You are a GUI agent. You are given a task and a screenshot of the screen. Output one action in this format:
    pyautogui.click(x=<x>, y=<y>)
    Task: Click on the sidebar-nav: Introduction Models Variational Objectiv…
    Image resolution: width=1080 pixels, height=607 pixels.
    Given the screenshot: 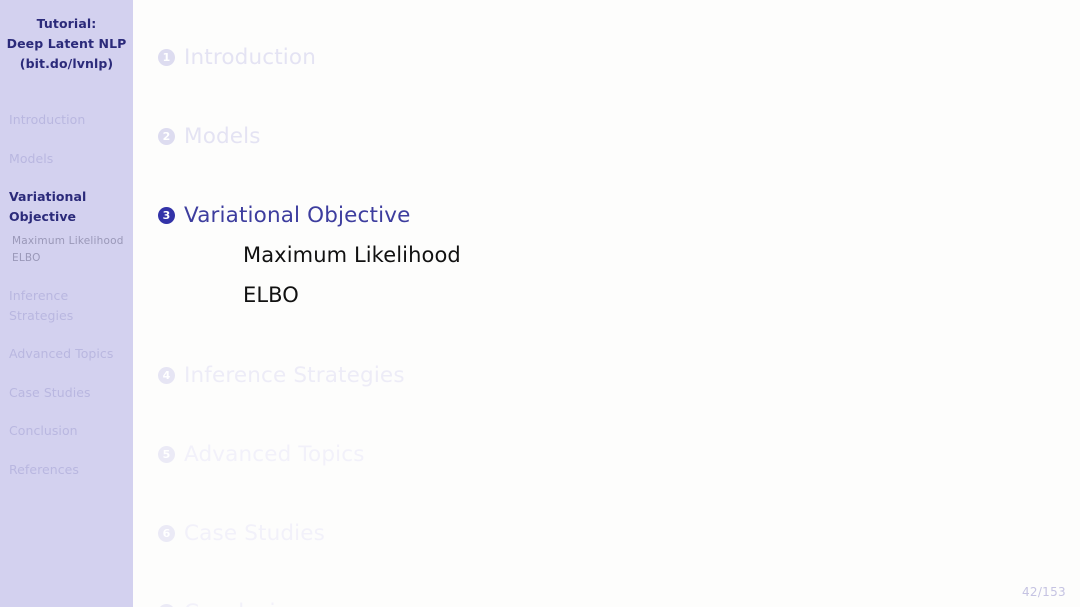 What is the action you would take?
    pyautogui.click(x=66, y=294)
    